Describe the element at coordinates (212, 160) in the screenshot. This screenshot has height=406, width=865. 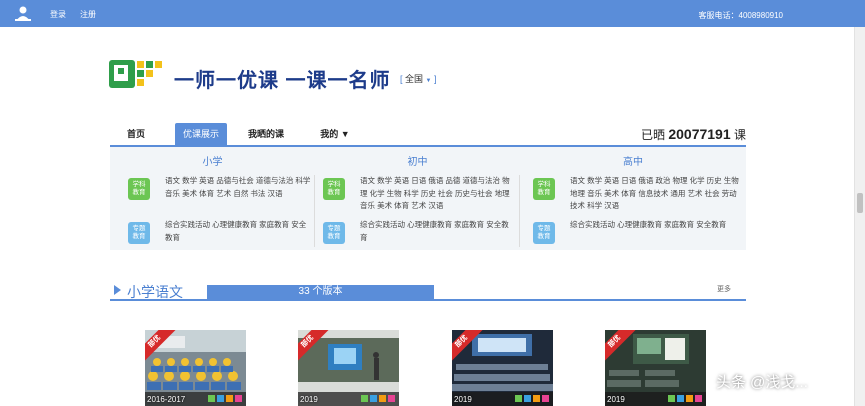
I see `category-title: 小学` at that location.